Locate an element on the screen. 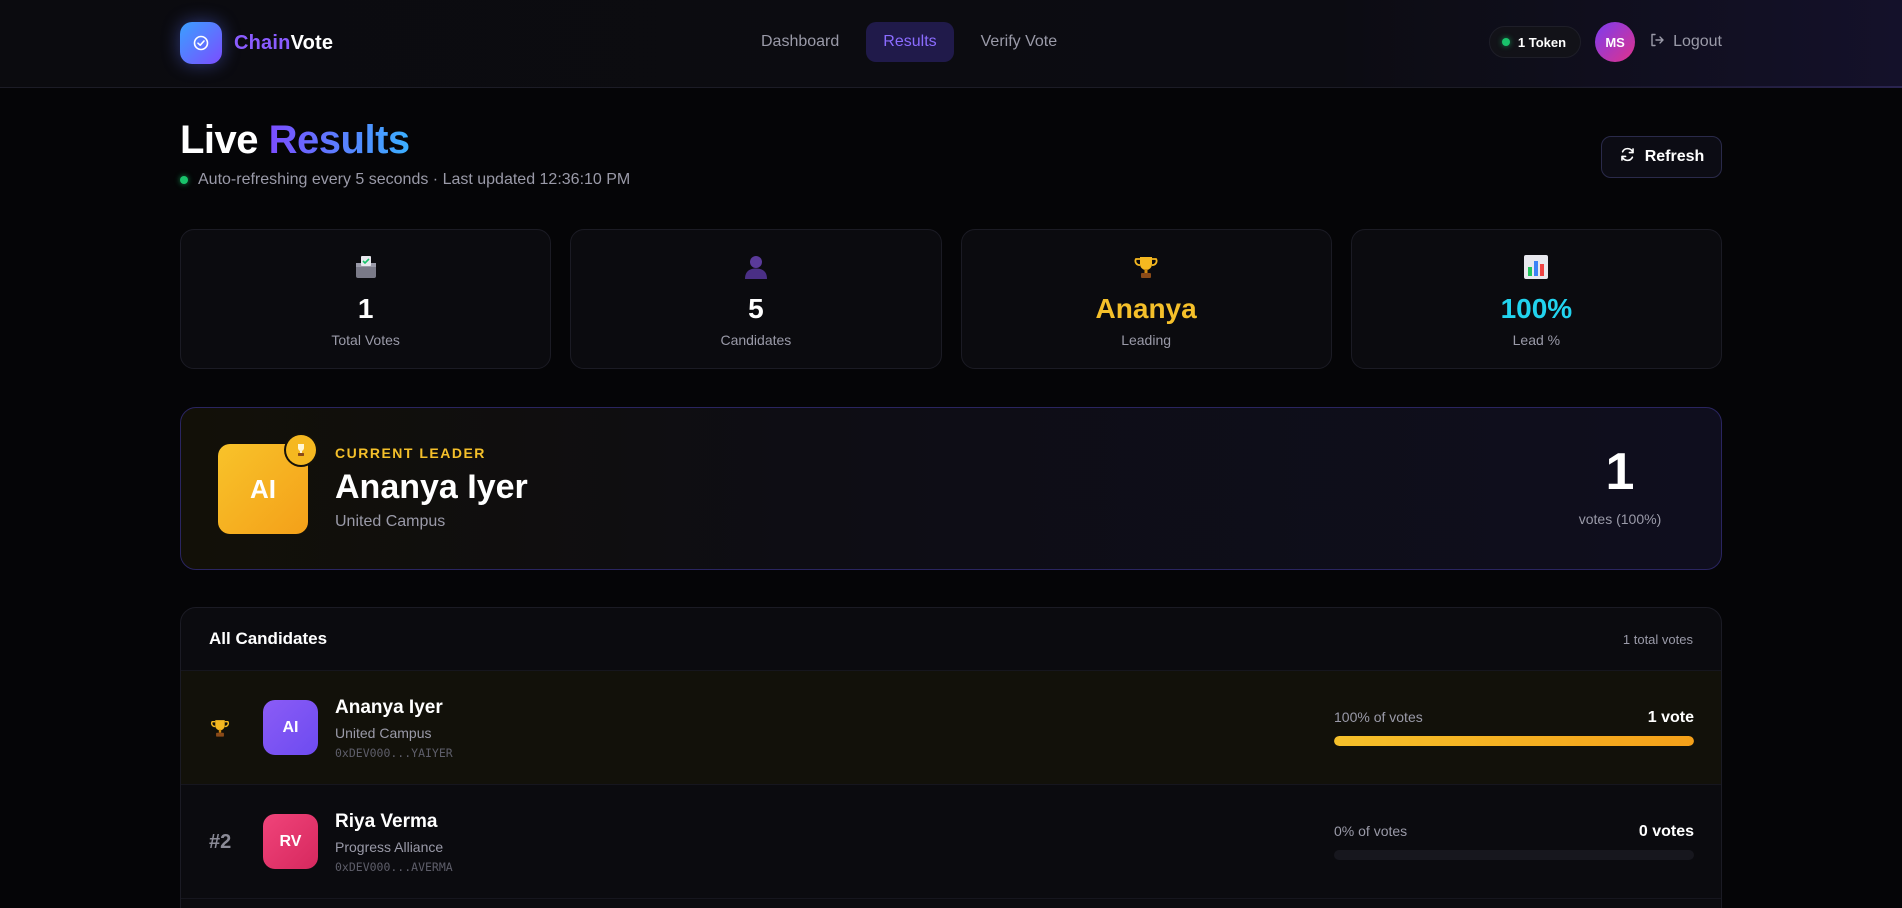 The image size is (1902, 908). stat-candidates: 5 Candidates is located at coordinates (756, 299).